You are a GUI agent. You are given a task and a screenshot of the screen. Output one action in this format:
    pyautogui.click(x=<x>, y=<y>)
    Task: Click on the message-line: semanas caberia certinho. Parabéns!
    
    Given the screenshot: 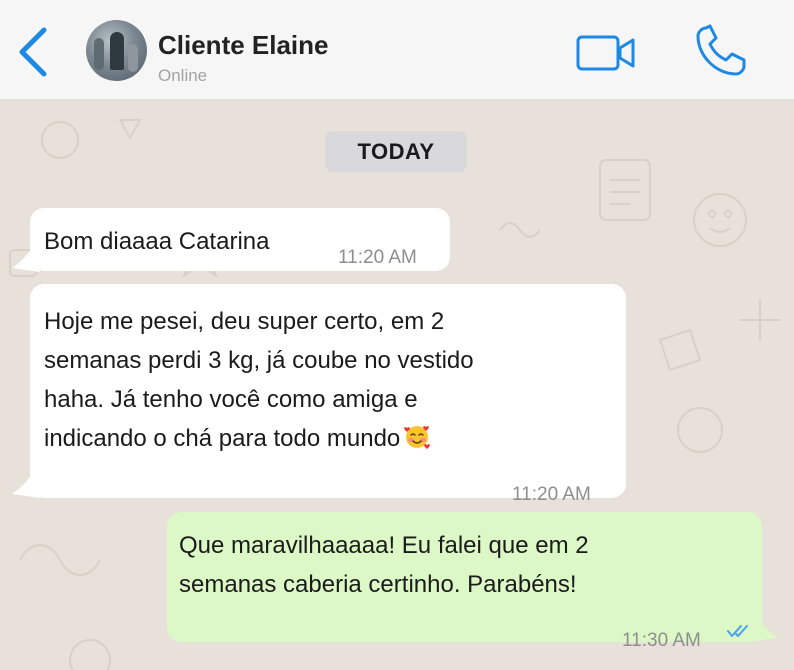 What is the action you would take?
    pyautogui.click(x=378, y=584)
    